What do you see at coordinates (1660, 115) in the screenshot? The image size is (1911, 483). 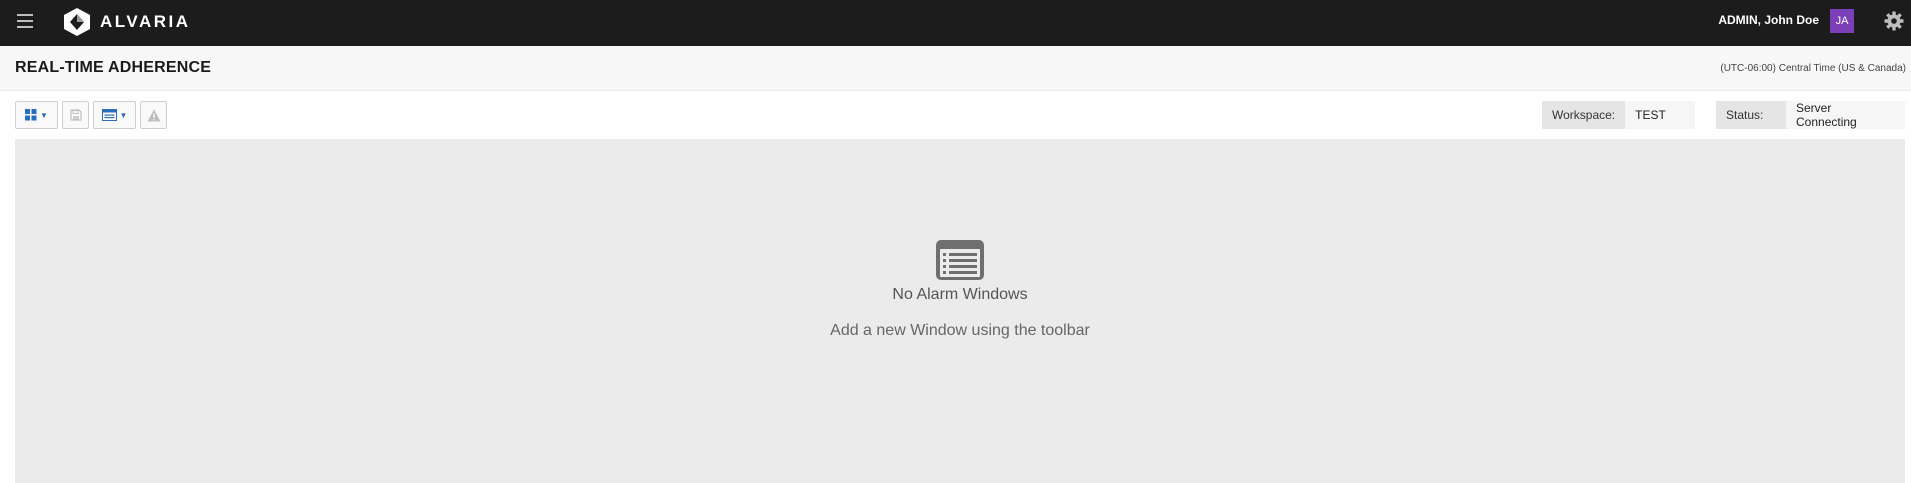 I see `workspace-value: TEST` at bounding box center [1660, 115].